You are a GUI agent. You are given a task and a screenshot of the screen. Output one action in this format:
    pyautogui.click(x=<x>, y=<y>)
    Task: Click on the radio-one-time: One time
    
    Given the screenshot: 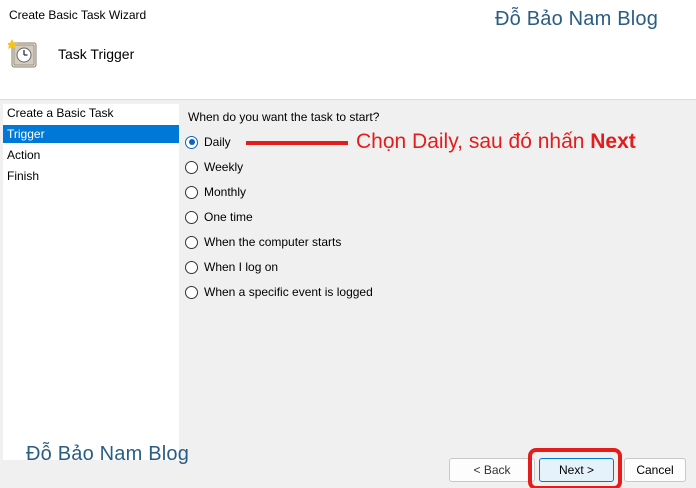 What is the action you would take?
    pyautogui.click(x=219, y=217)
    